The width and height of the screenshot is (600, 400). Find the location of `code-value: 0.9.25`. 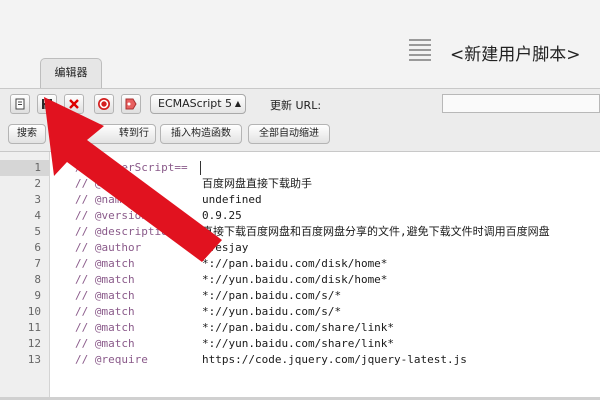

code-value: 0.9.25 is located at coordinates (222, 215).